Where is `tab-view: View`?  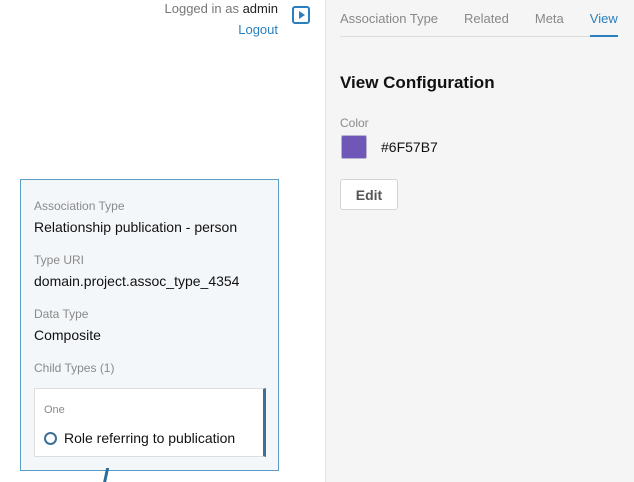
tab-view: View is located at coordinates (603, 18).